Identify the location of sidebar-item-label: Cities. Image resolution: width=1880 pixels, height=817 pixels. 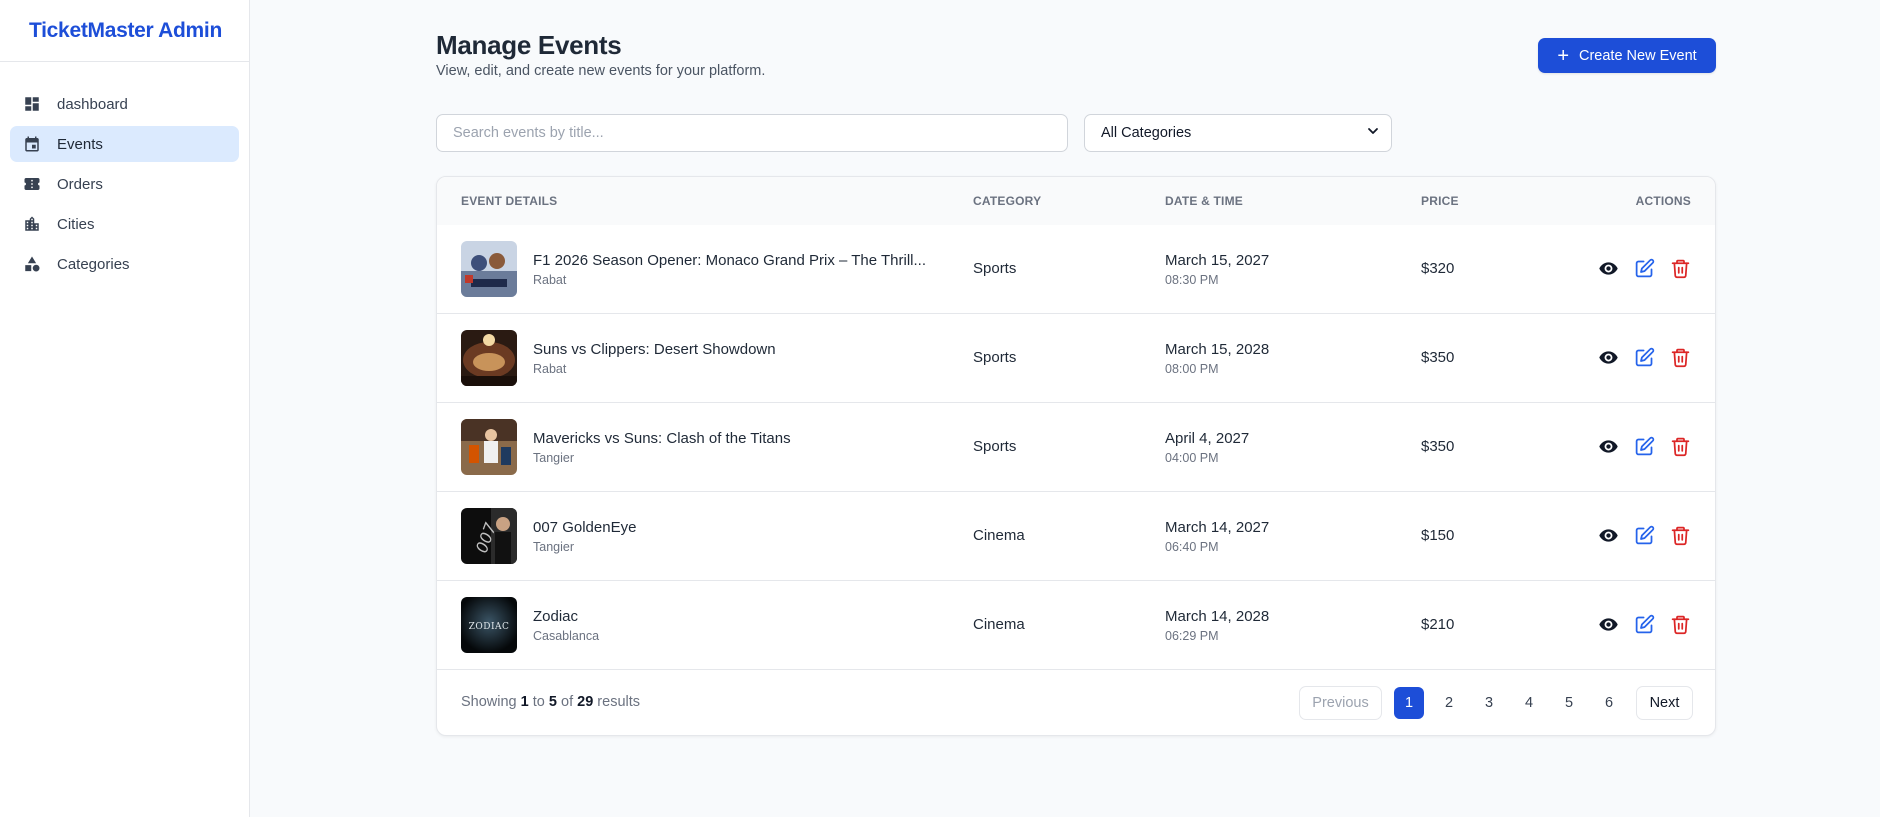
(76, 224).